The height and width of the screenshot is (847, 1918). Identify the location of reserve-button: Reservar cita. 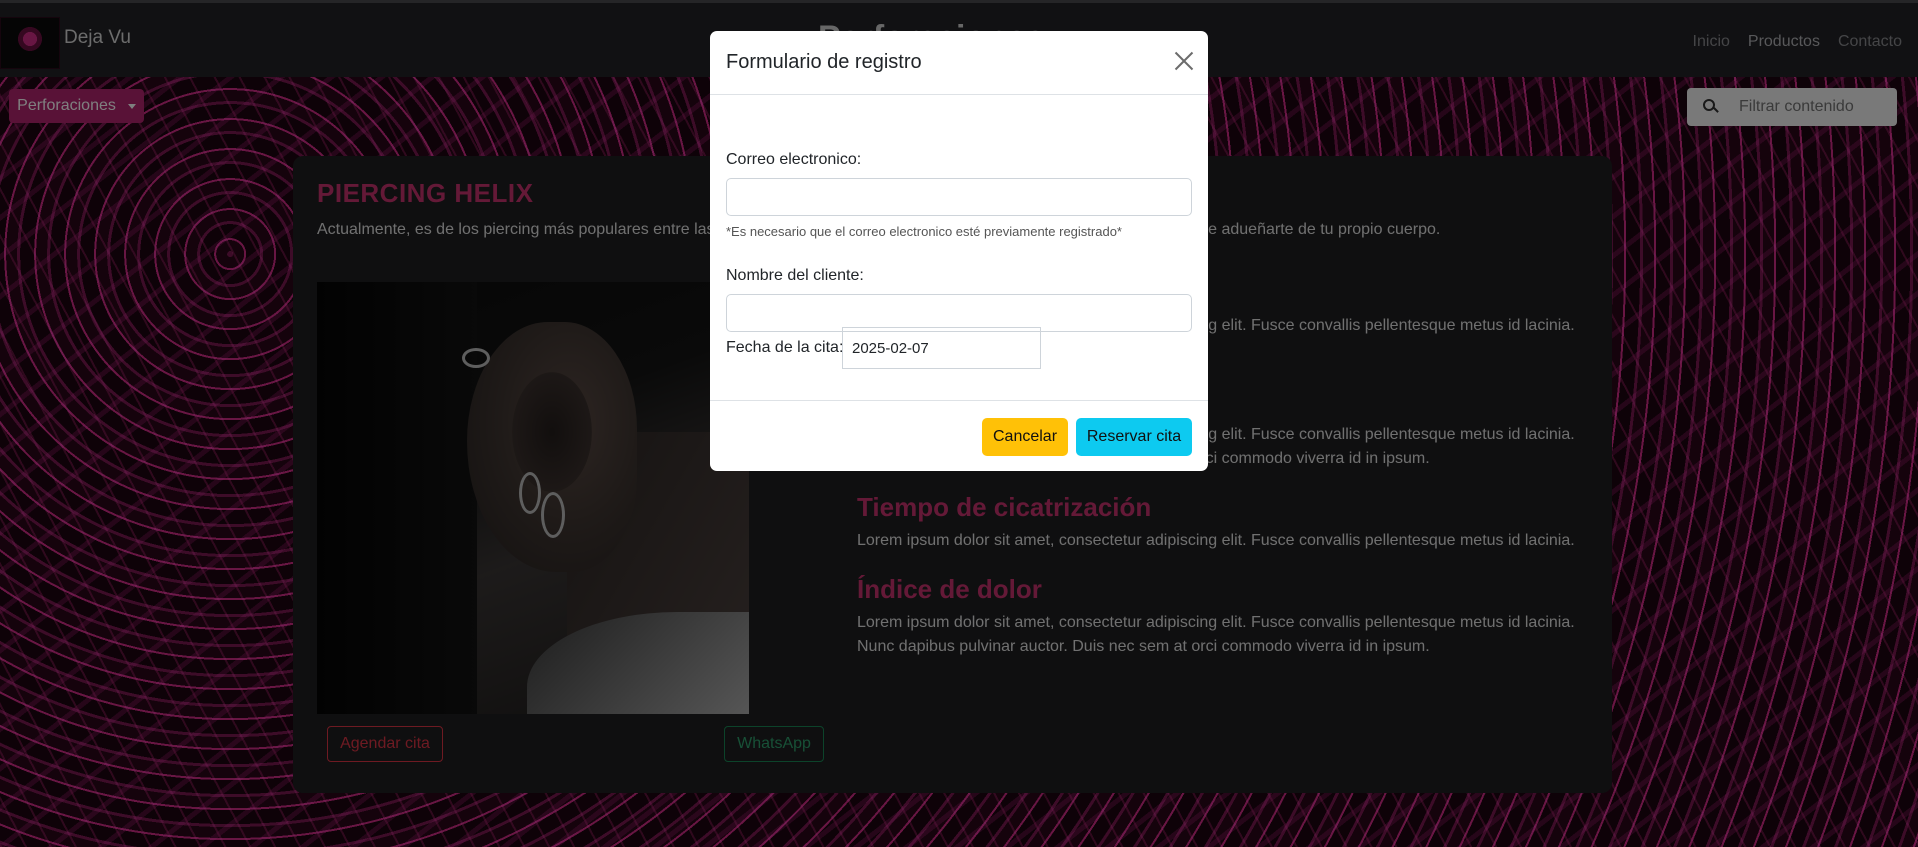
(1134, 437).